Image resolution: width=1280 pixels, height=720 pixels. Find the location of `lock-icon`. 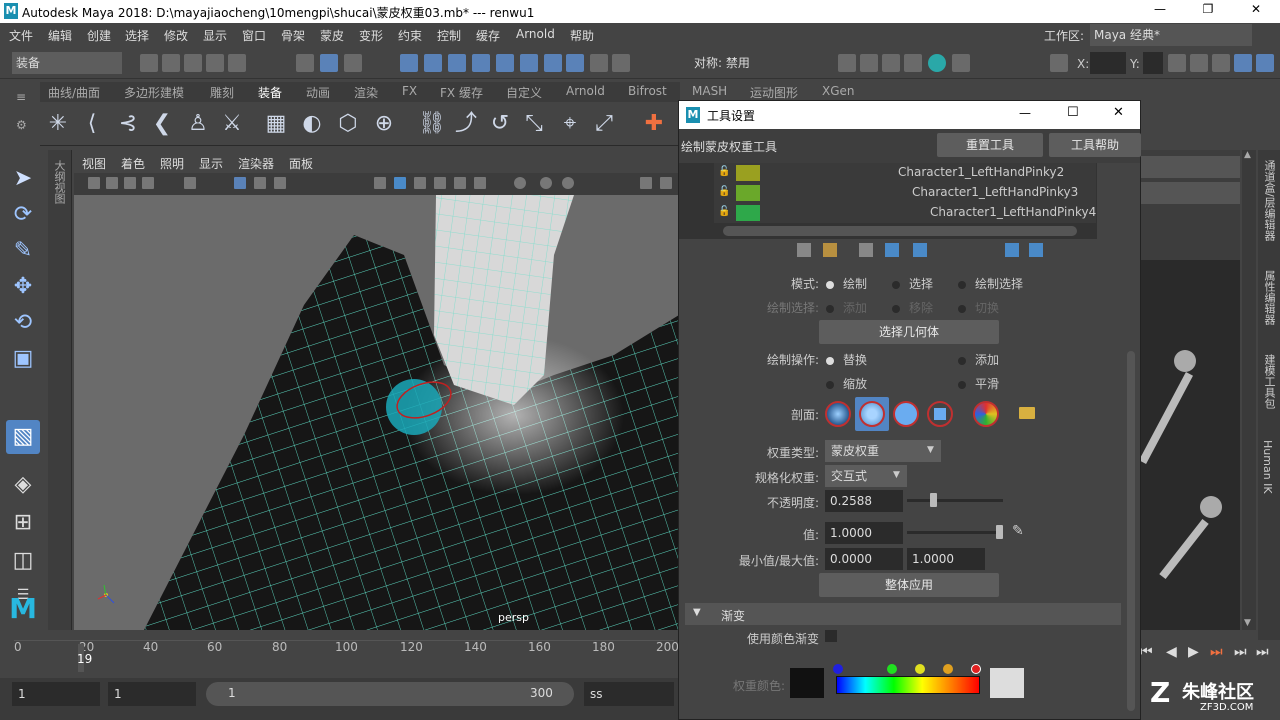

lock-icon is located at coordinates (599, 63).